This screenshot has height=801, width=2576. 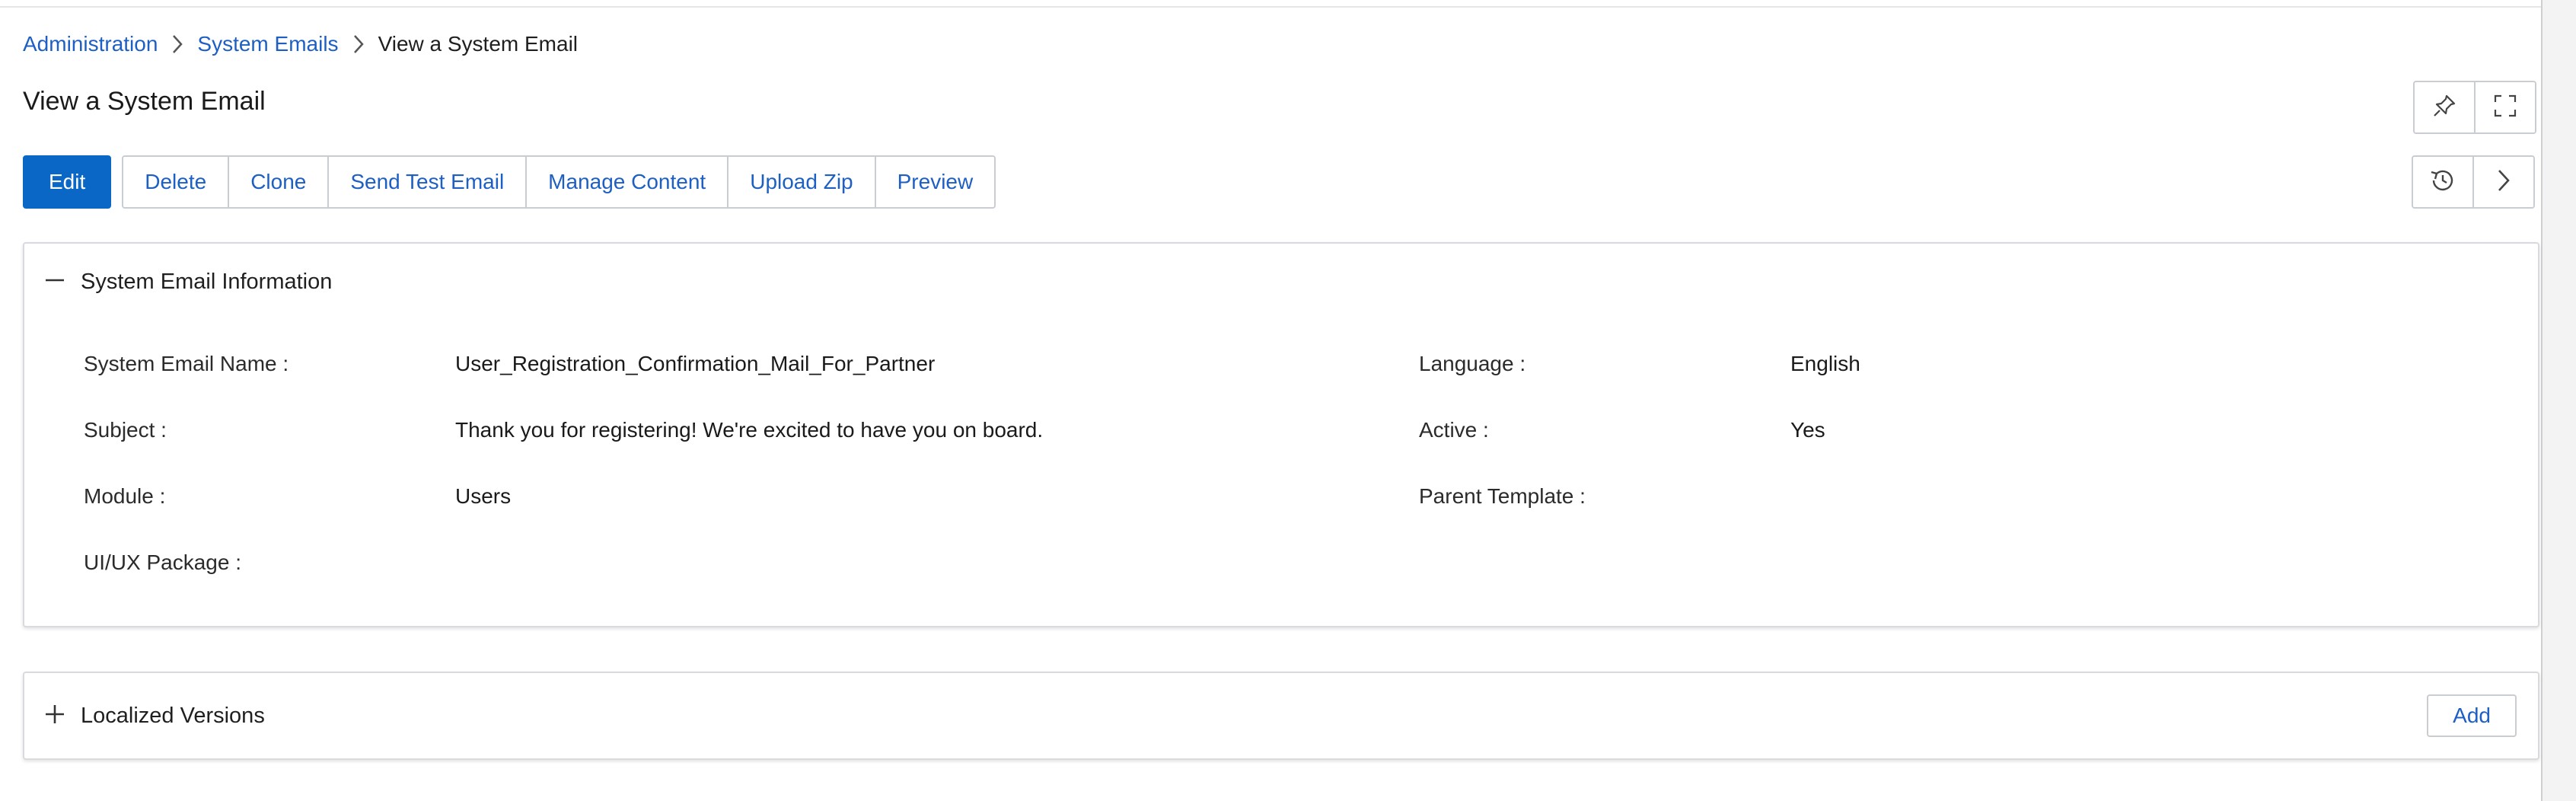 I want to click on history-button, so click(x=2443, y=182).